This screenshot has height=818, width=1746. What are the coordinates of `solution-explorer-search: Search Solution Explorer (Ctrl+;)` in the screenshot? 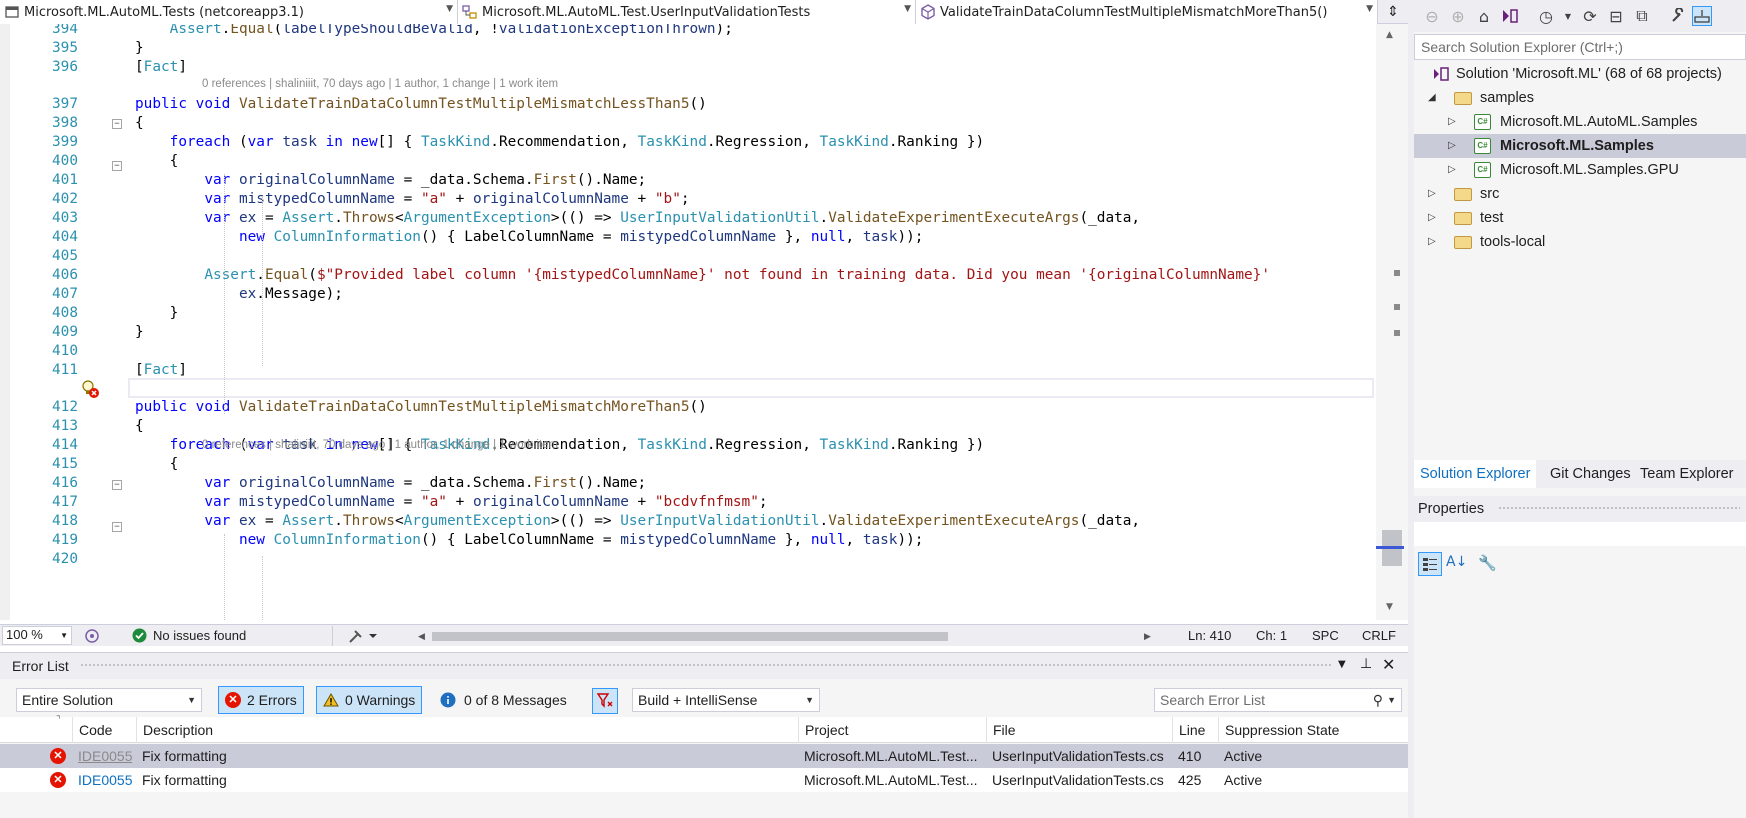 It's located at (1580, 47).